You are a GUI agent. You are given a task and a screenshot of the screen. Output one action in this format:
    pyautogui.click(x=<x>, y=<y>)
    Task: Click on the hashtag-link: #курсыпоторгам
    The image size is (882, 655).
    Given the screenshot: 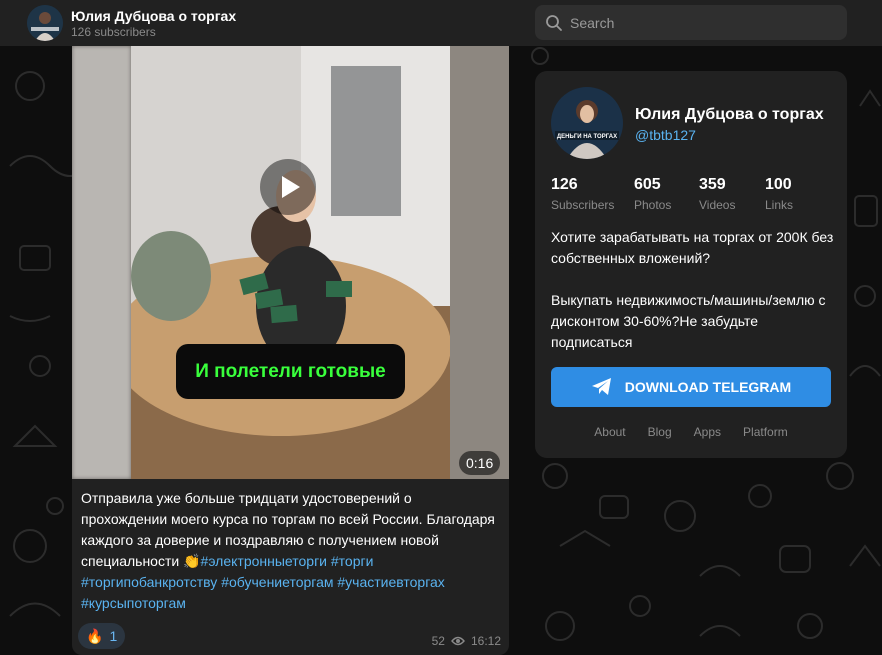 What is the action you would take?
    pyautogui.click(x=133, y=603)
    